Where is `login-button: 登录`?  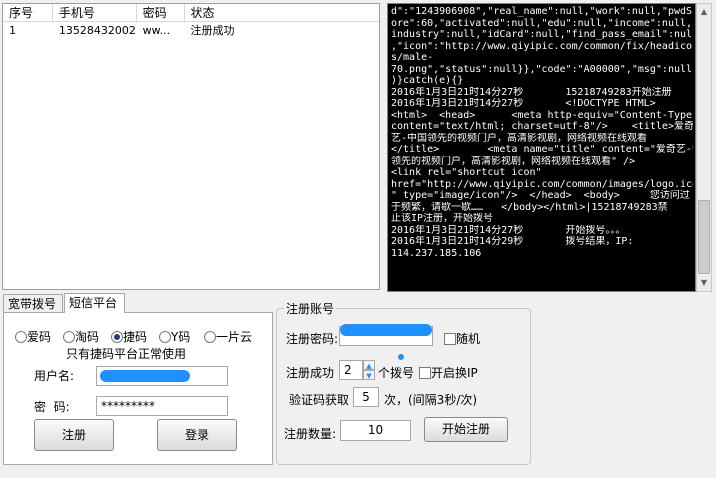 login-button: 登录 is located at coordinates (197, 435).